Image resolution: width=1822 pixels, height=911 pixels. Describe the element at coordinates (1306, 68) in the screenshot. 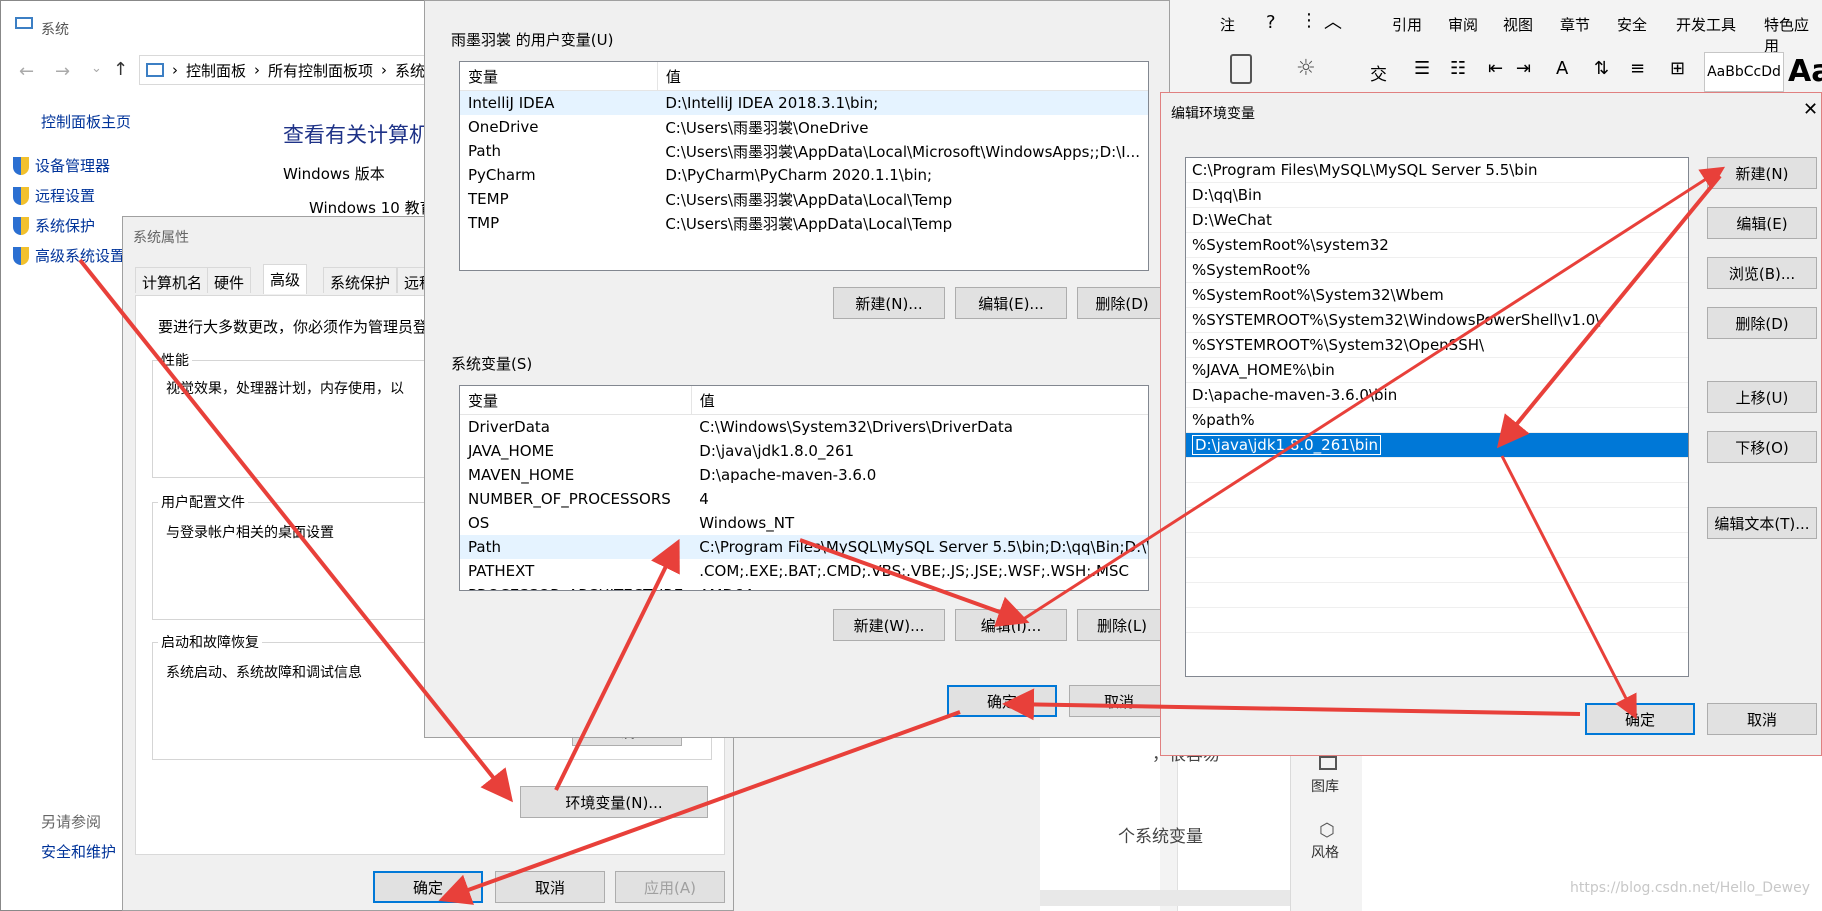

I see `bulb-icon: ☼` at that location.